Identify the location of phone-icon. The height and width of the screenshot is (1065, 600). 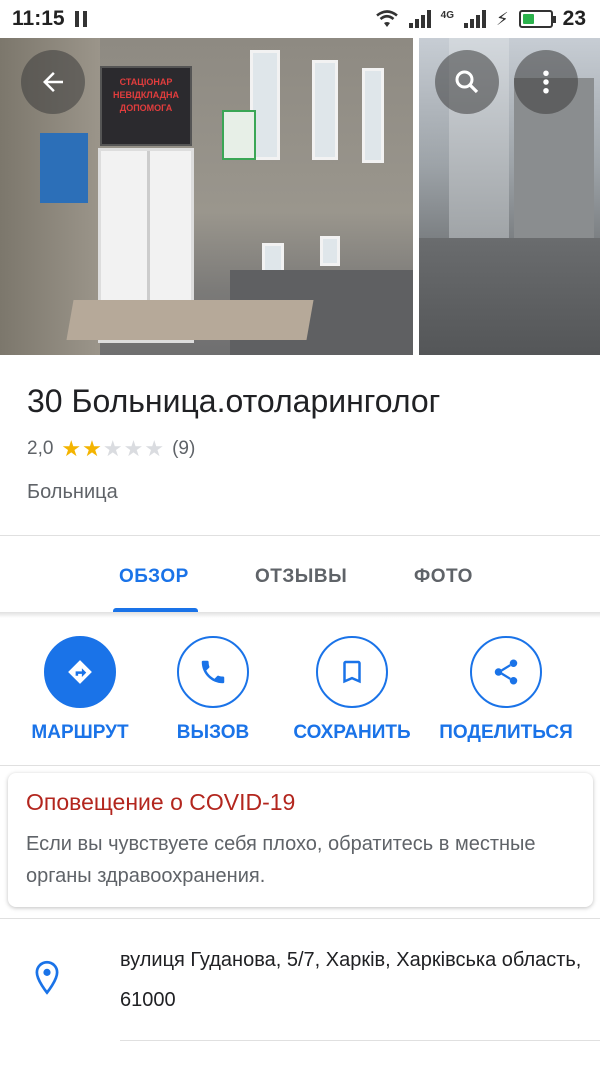
(213, 672).